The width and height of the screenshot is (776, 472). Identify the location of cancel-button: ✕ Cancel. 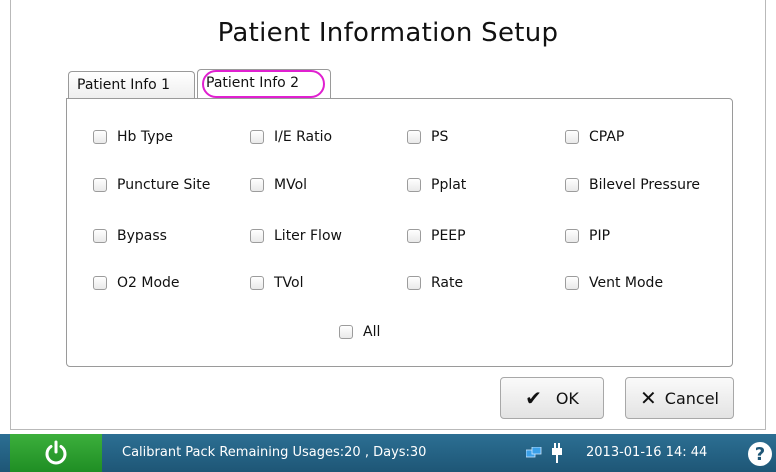
(679, 398).